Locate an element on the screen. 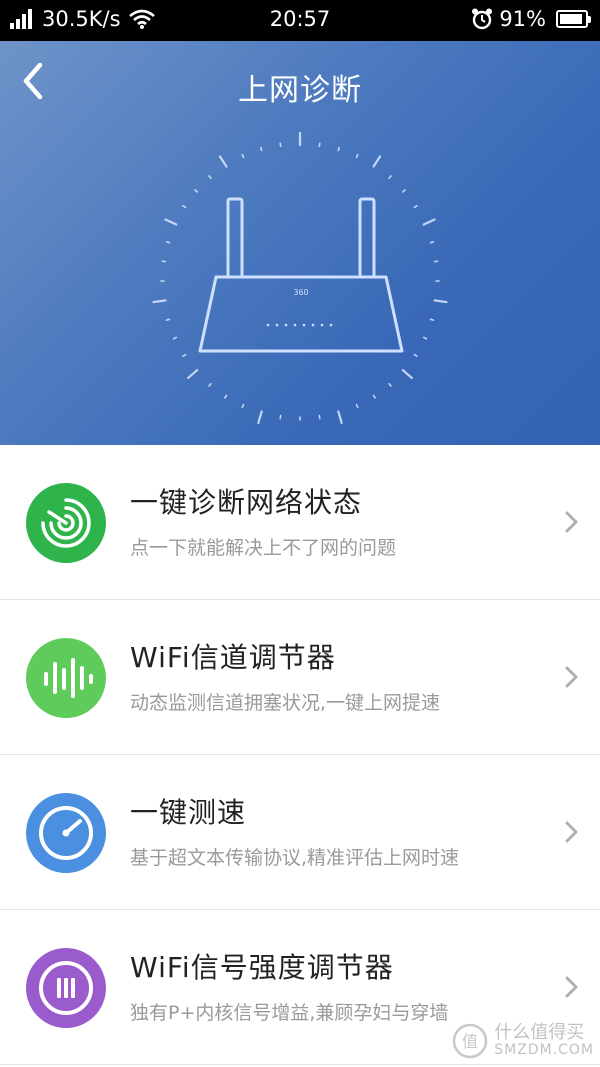 Image resolution: width=600 pixels, height=1067 pixels. signal-strength-icon is located at coordinates (66, 988).